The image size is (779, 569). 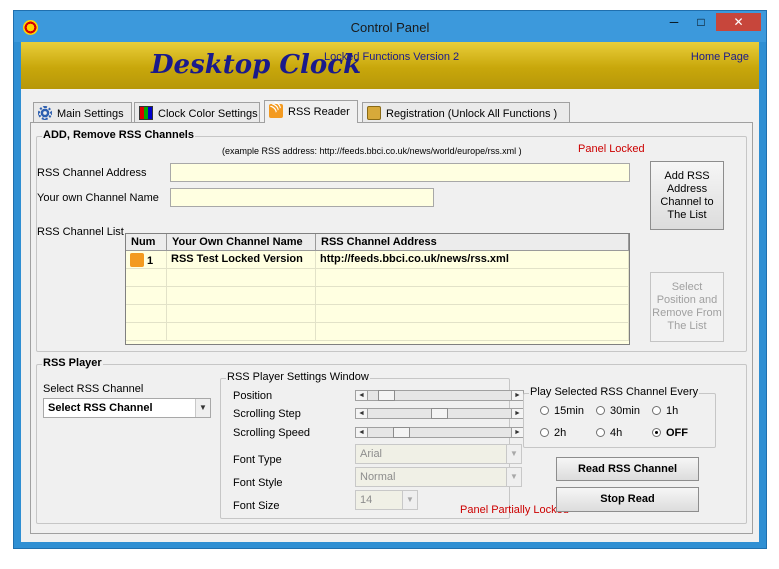 I want to click on table-cell-name: RSS Test Locked Version, so click(x=241, y=260).